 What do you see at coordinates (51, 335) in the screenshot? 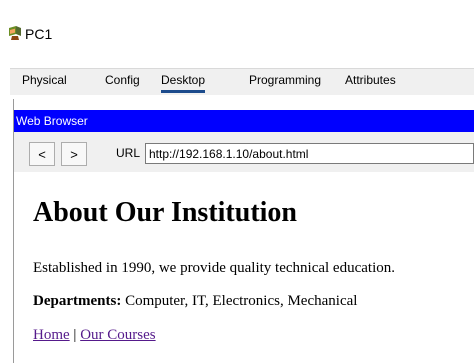
I see `home-link: Home` at bounding box center [51, 335].